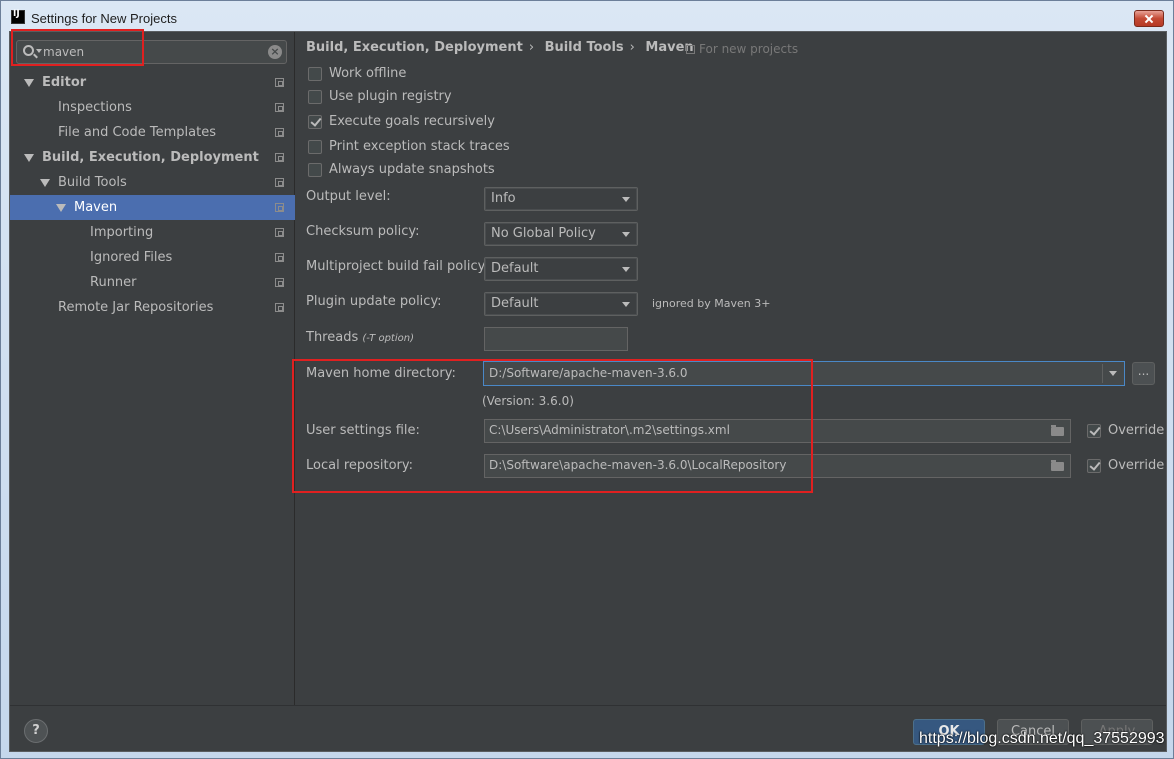 The width and height of the screenshot is (1174, 759). What do you see at coordinates (152, 82) in the screenshot?
I see `tree-item-editor: Editor` at bounding box center [152, 82].